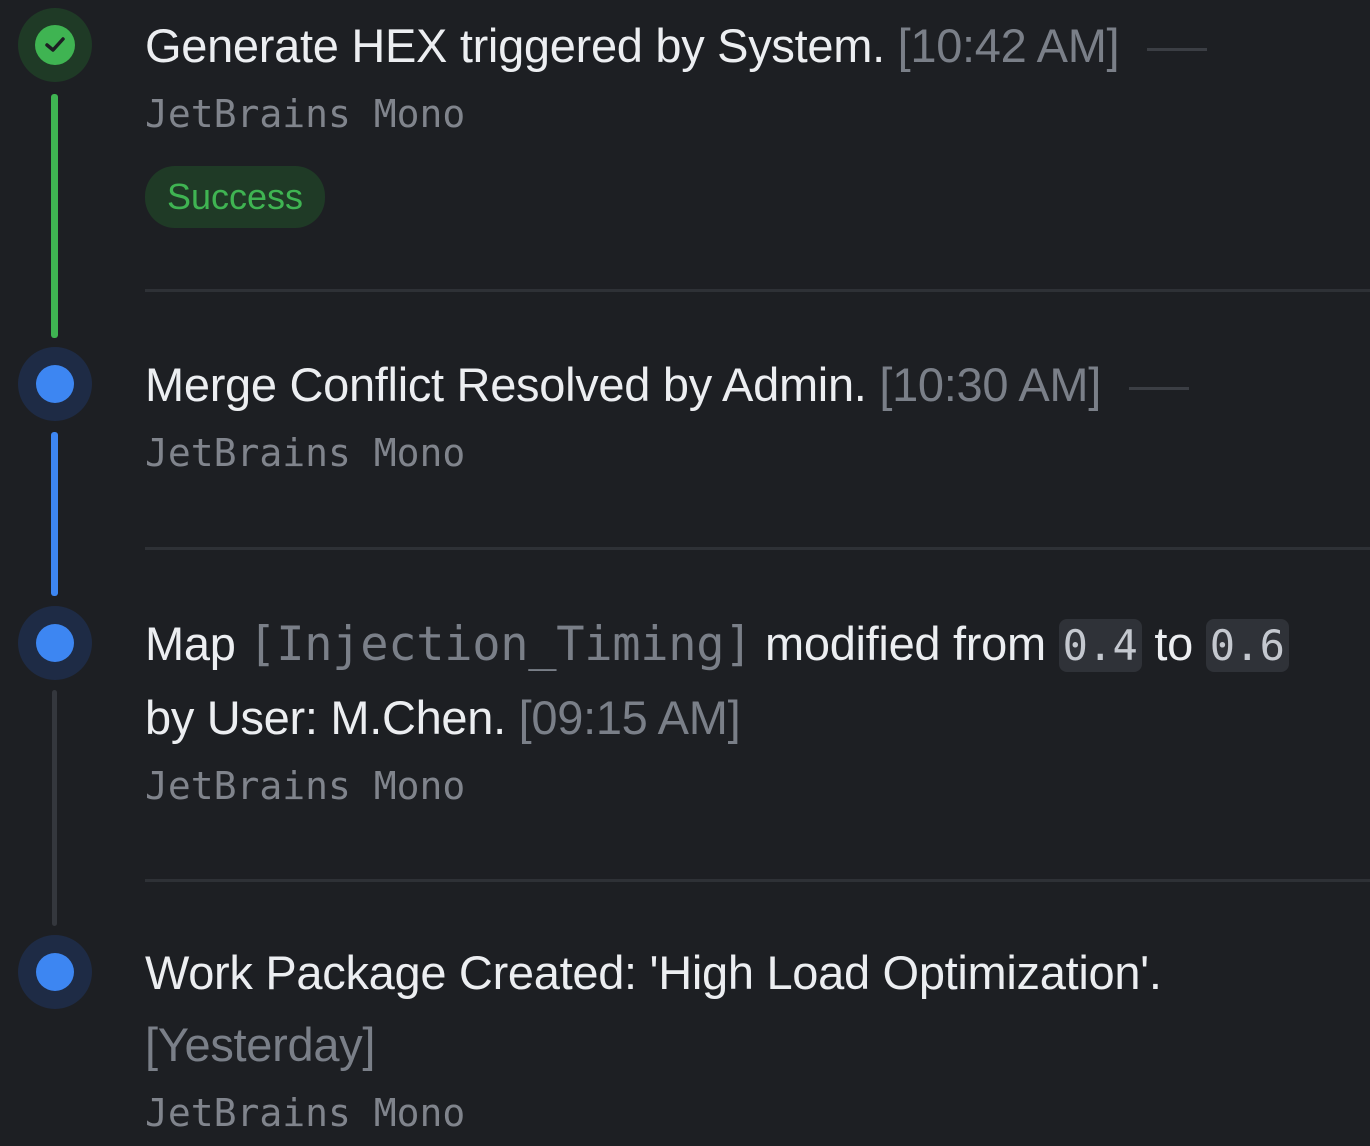 The image size is (1370, 1146). What do you see at coordinates (1173, 643) in the screenshot?
I see `event-title-text: to` at bounding box center [1173, 643].